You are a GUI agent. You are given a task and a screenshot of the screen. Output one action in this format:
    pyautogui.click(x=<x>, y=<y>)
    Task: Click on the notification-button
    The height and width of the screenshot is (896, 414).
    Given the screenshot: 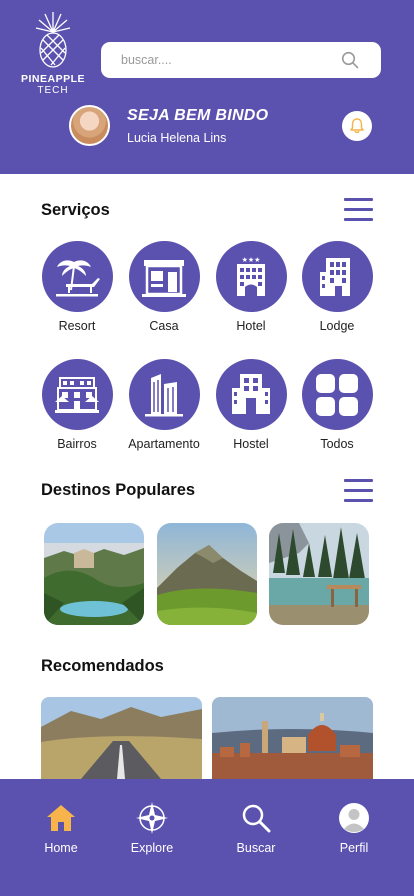 What is the action you would take?
    pyautogui.click(x=357, y=126)
    